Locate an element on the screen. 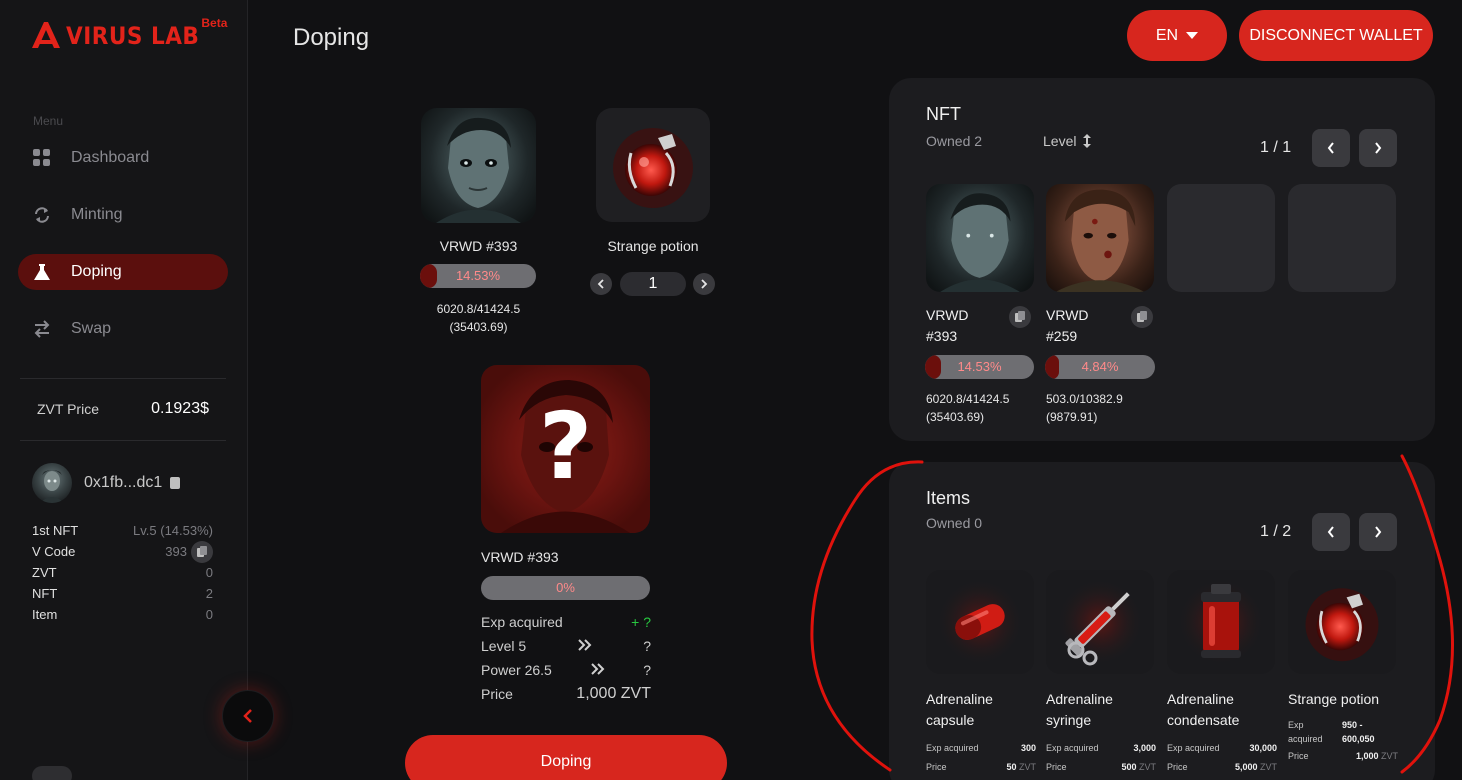  doping-button: Doping is located at coordinates (566, 757).